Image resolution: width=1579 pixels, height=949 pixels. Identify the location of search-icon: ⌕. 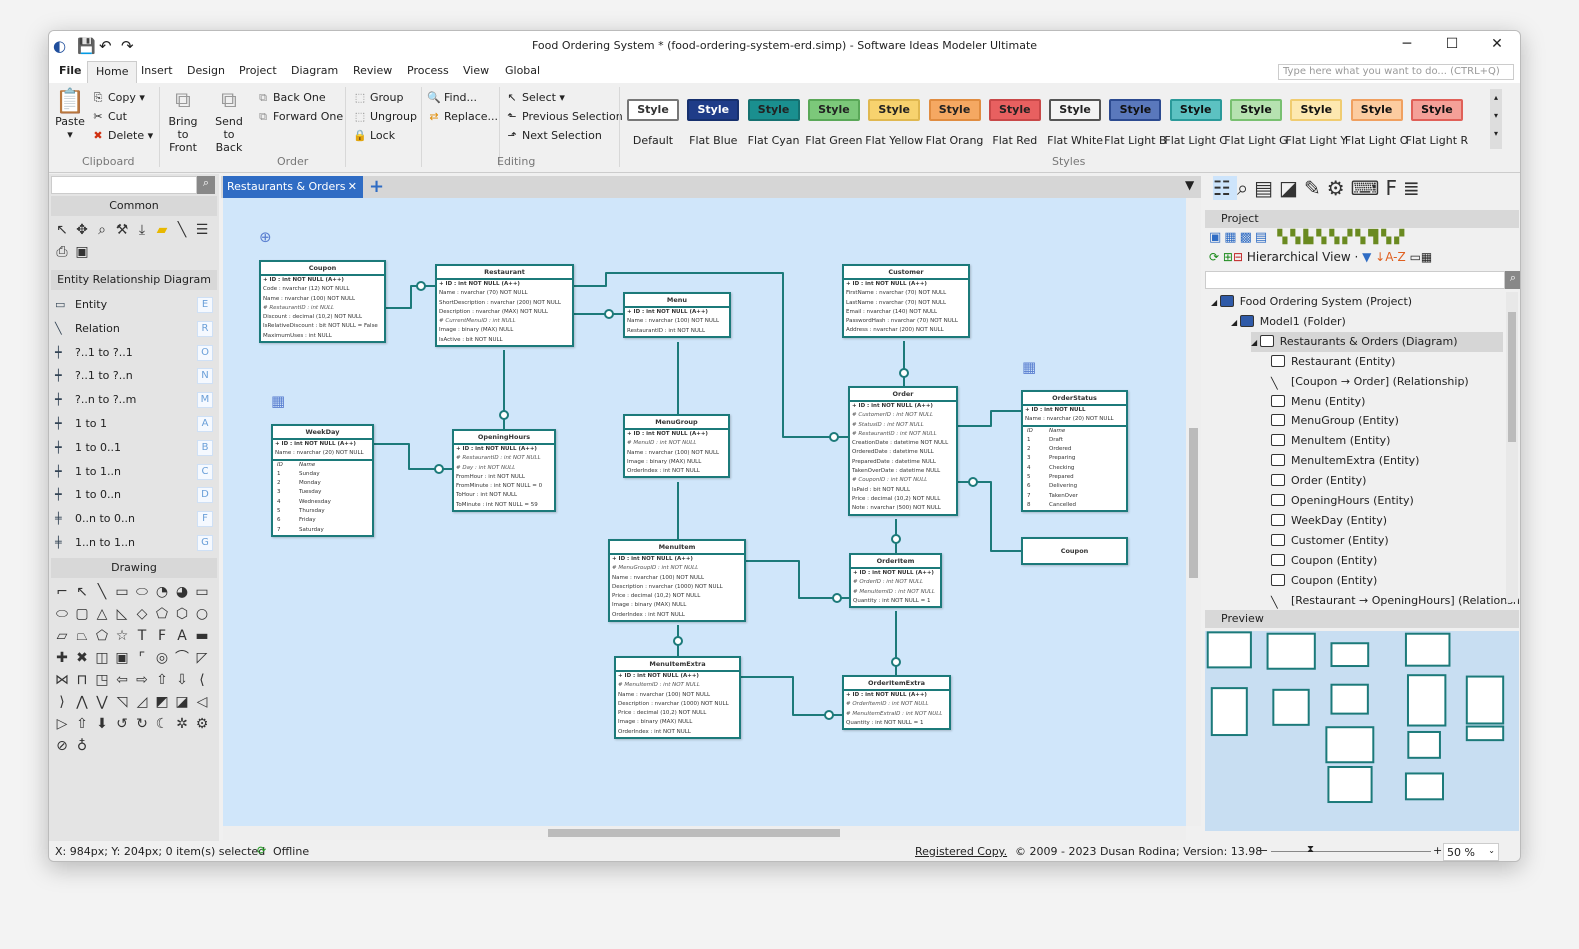
(206, 185).